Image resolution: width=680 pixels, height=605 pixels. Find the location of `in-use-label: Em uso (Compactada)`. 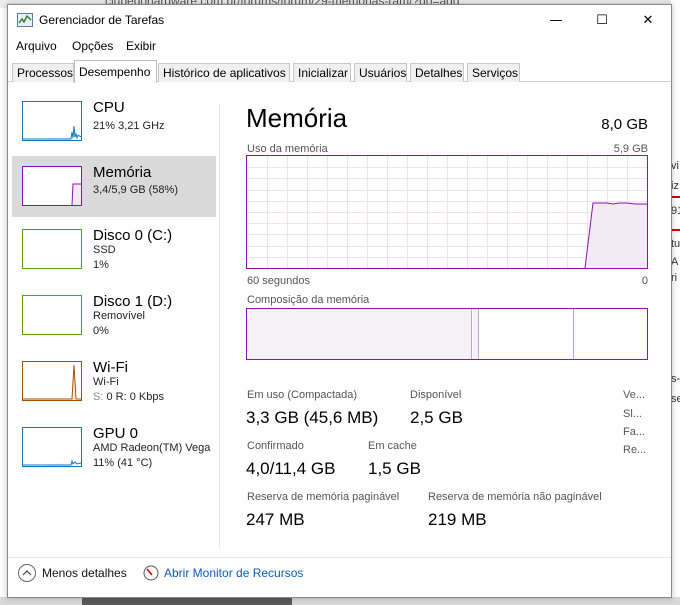

in-use-label: Em uso (Compactada) is located at coordinates (302, 395).